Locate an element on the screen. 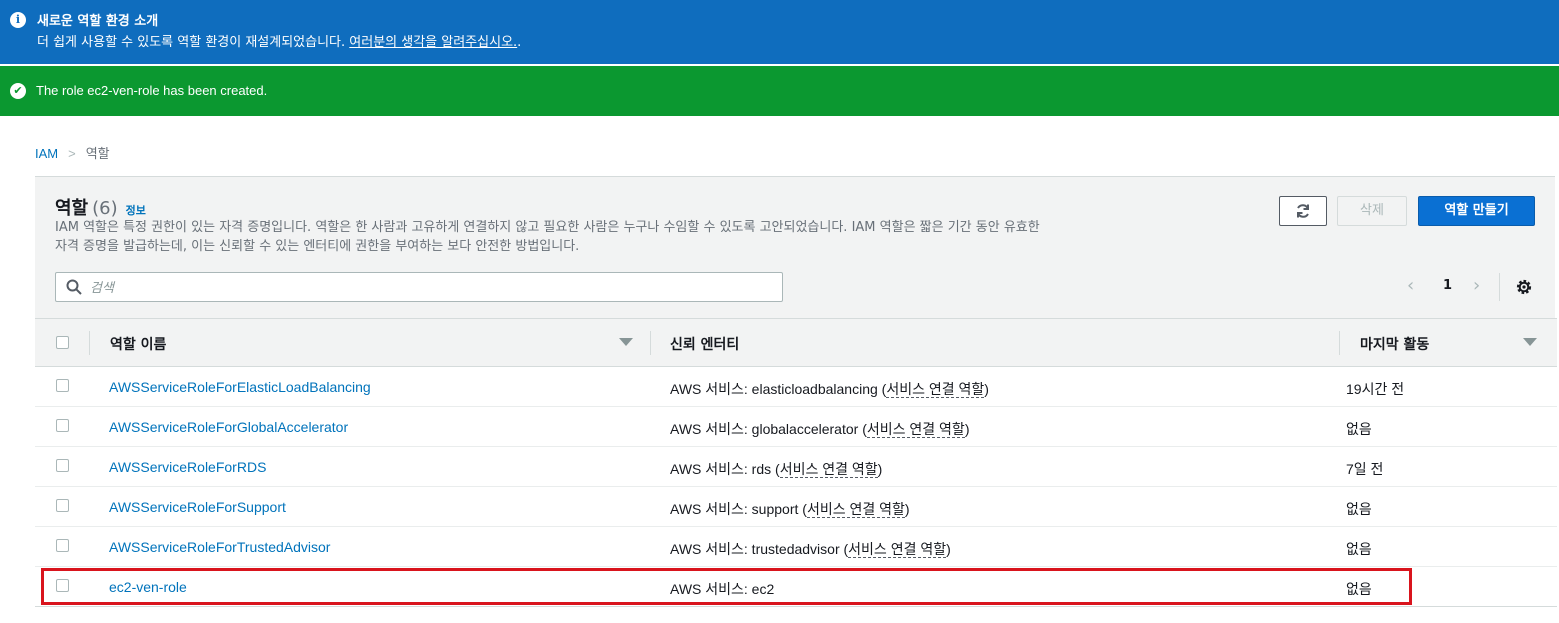 The image size is (1559, 623). pagination-next-icon: › is located at coordinates (1476, 285).